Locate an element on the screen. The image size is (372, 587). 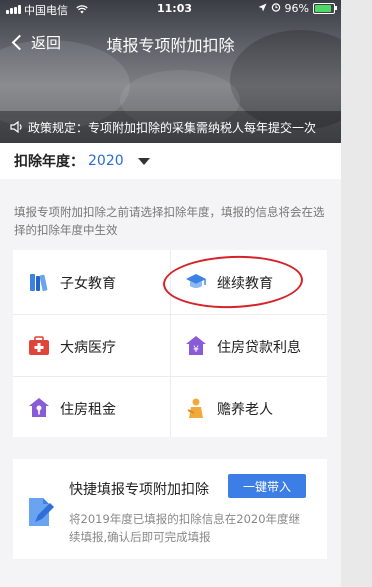
caret-down-icon is located at coordinates (143, 161).